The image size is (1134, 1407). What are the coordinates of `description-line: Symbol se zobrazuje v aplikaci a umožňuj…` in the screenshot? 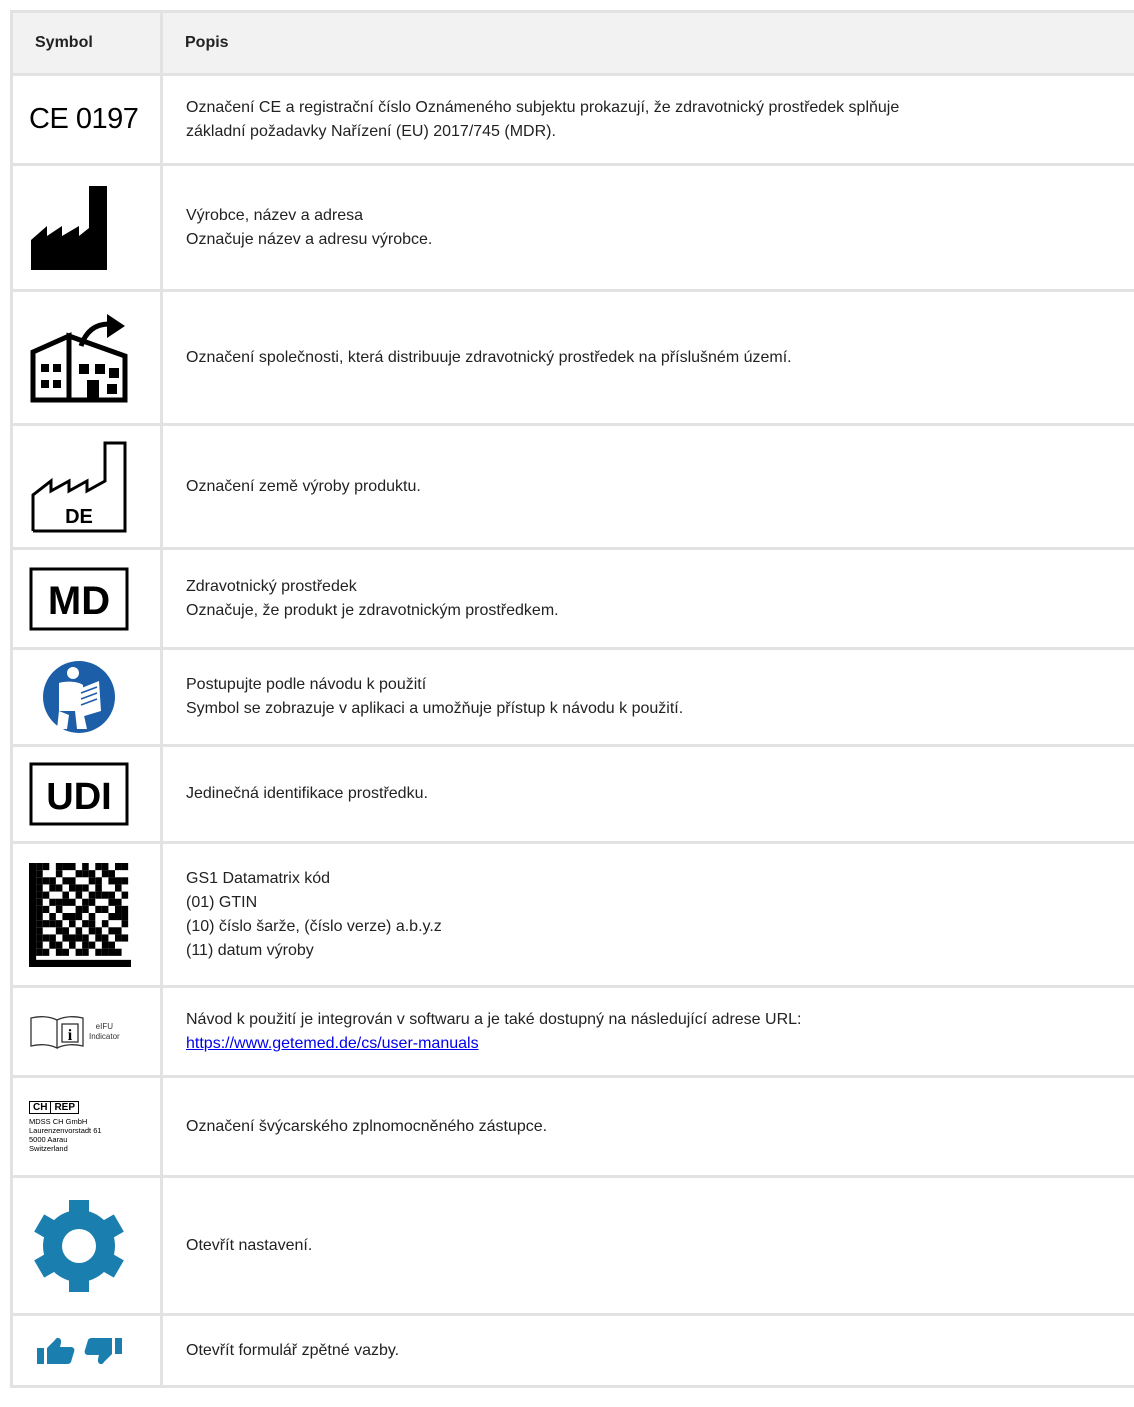 It's located at (435, 708).